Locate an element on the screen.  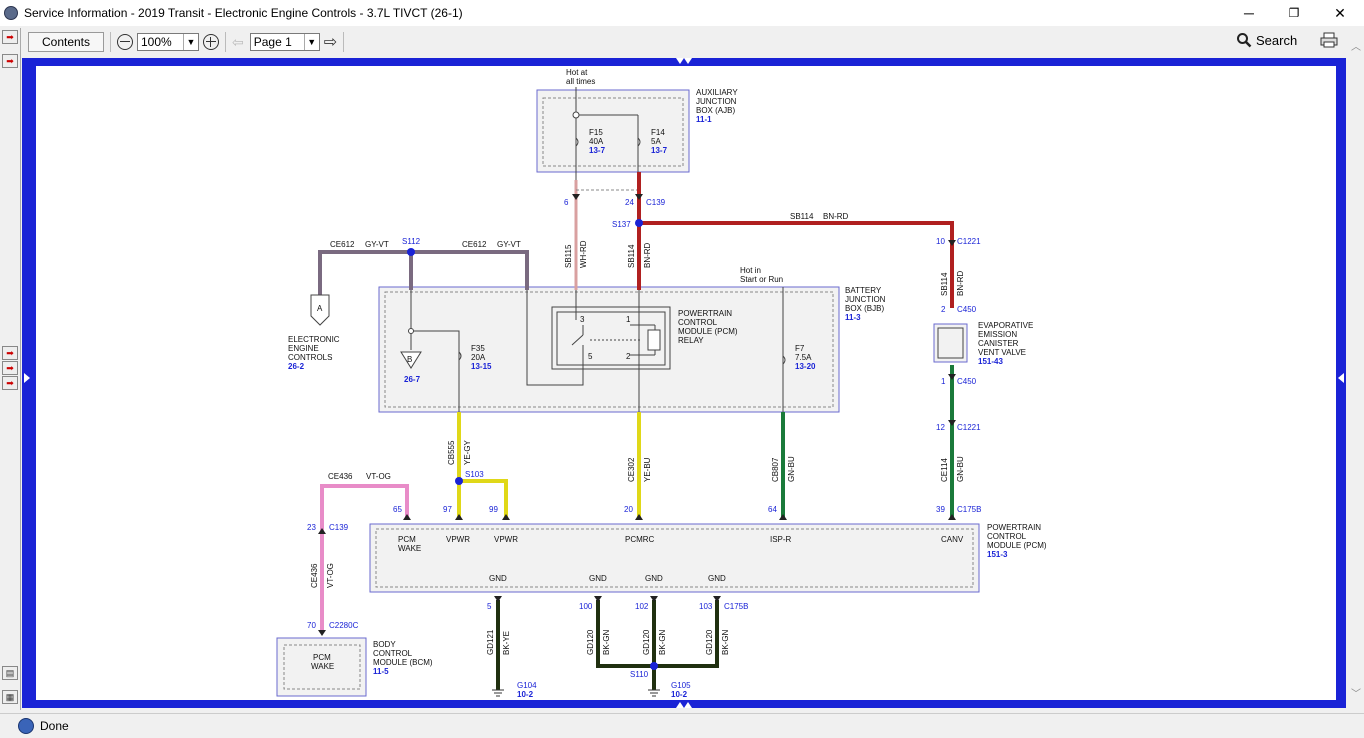
pcm-label1: POWERTRAIN is located at coordinates (1014, 527).